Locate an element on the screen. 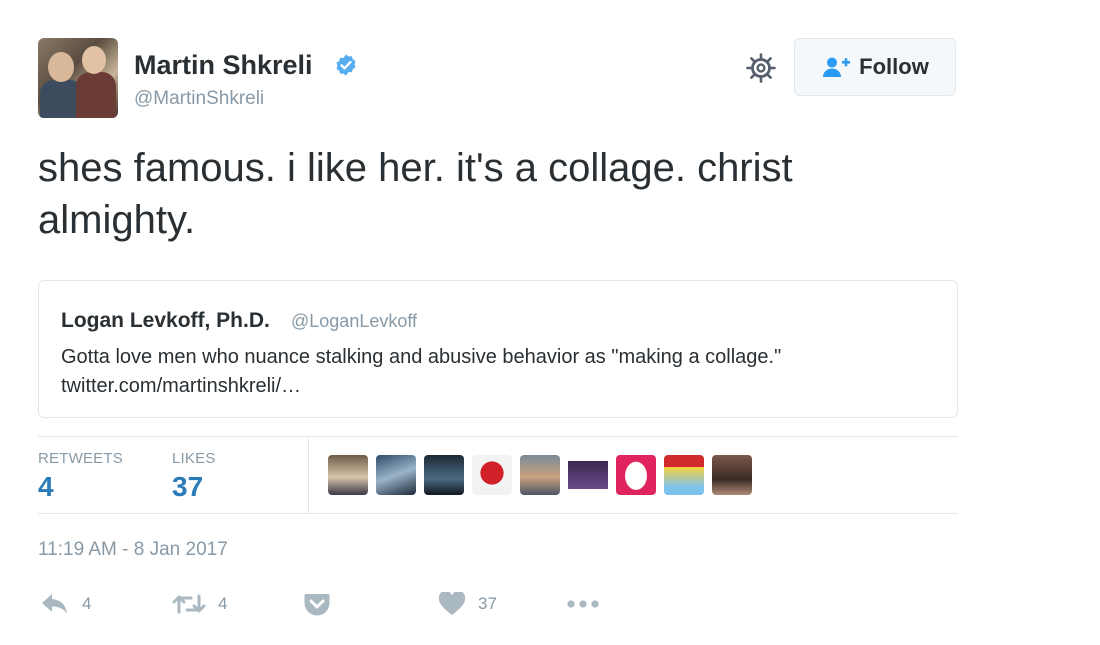 This screenshot has height=645, width=1100. reply-count: 4 is located at coordinates (87, 603).